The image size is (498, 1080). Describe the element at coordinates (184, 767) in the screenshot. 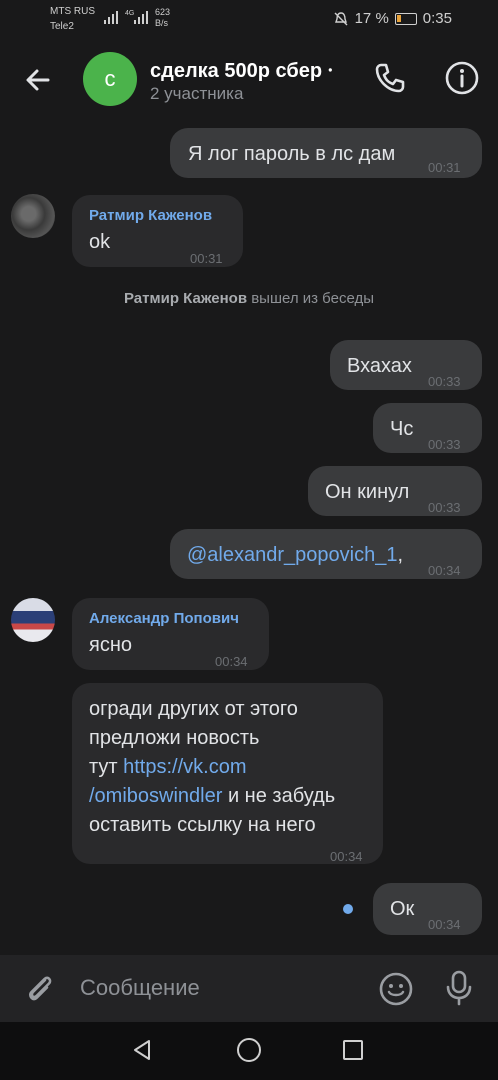

I see `vk-link: https://vk.com` at that location.